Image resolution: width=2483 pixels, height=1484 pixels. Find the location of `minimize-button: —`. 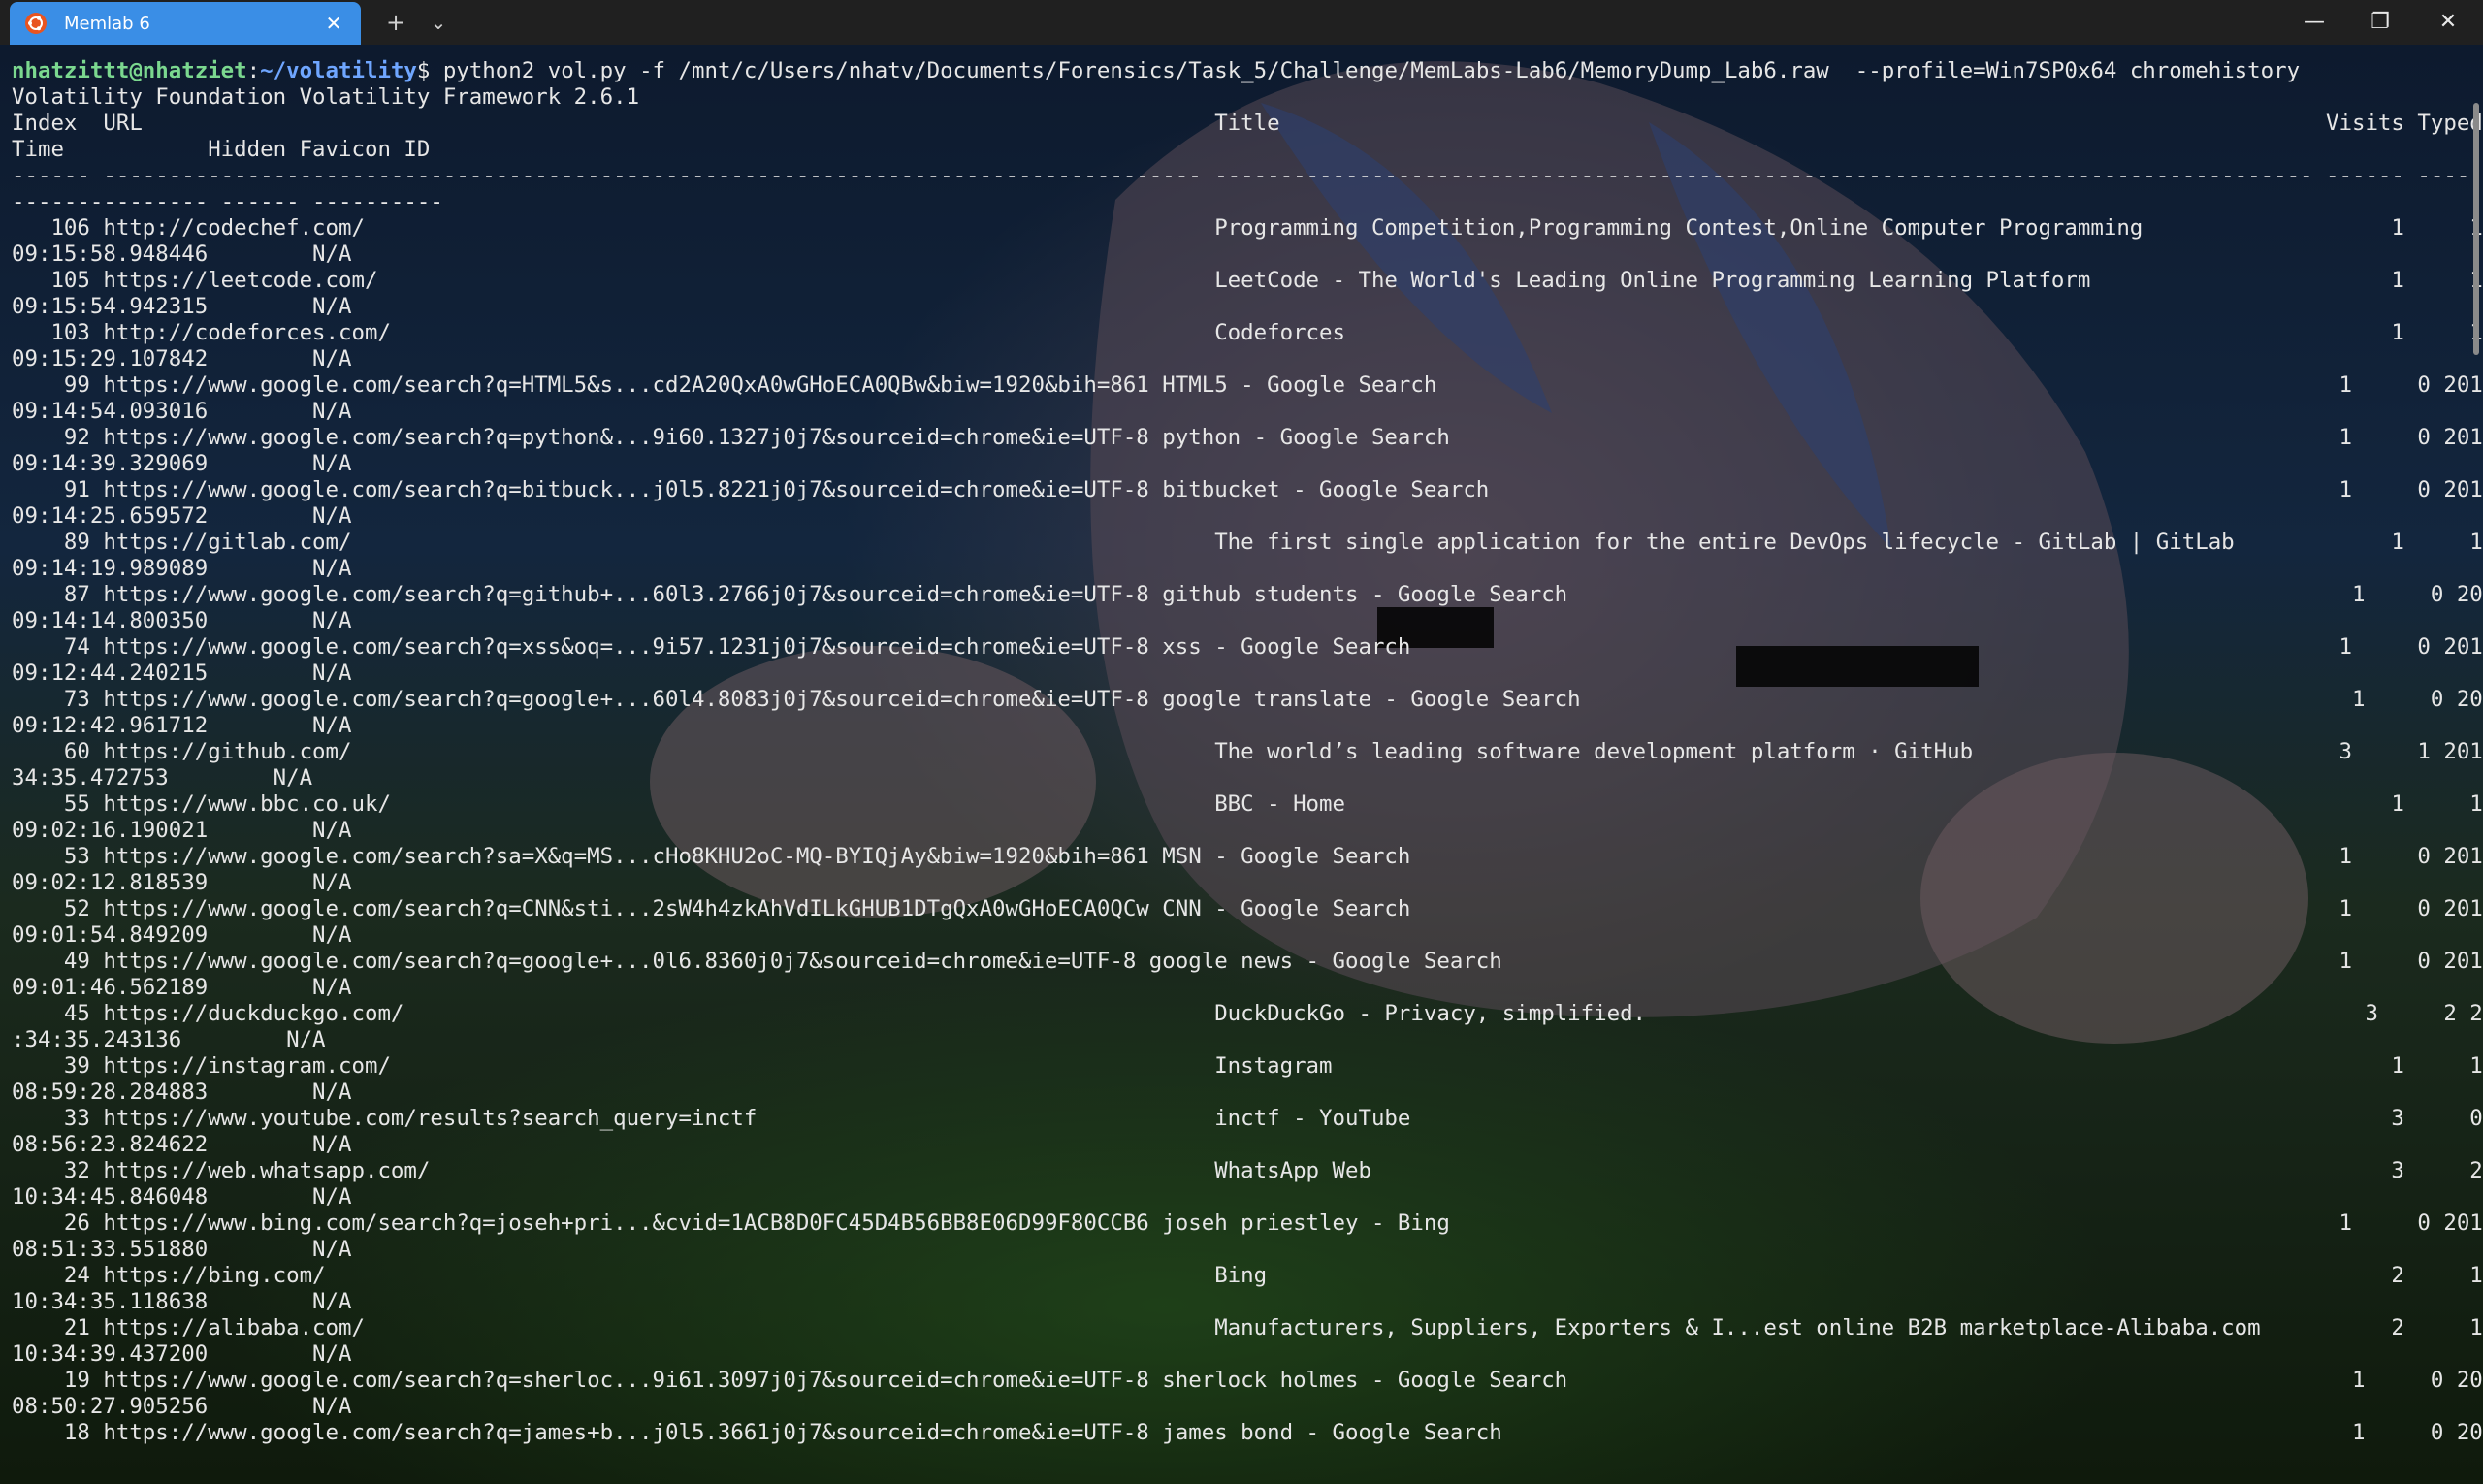

minimize-button: — is located at coordinates (2314, 22).